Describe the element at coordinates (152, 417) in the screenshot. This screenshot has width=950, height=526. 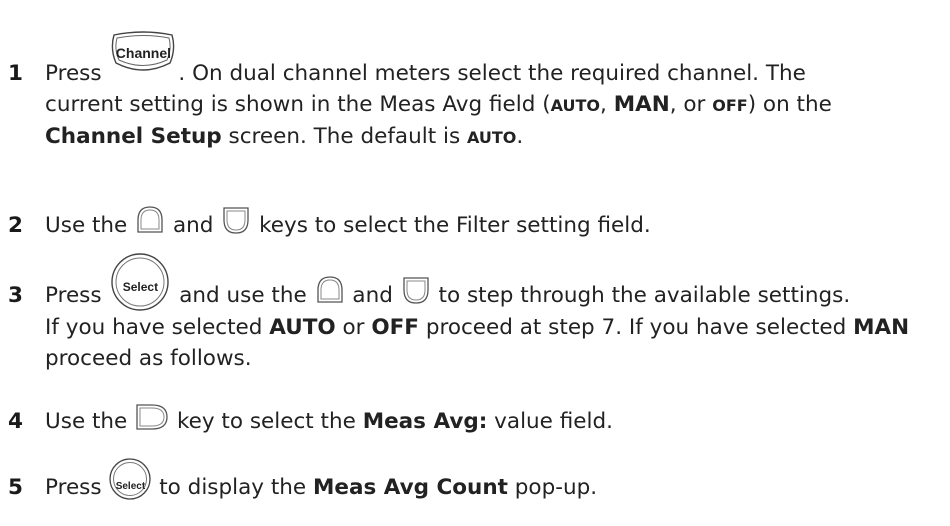
I see `right-arrow-key-icon` at that location.